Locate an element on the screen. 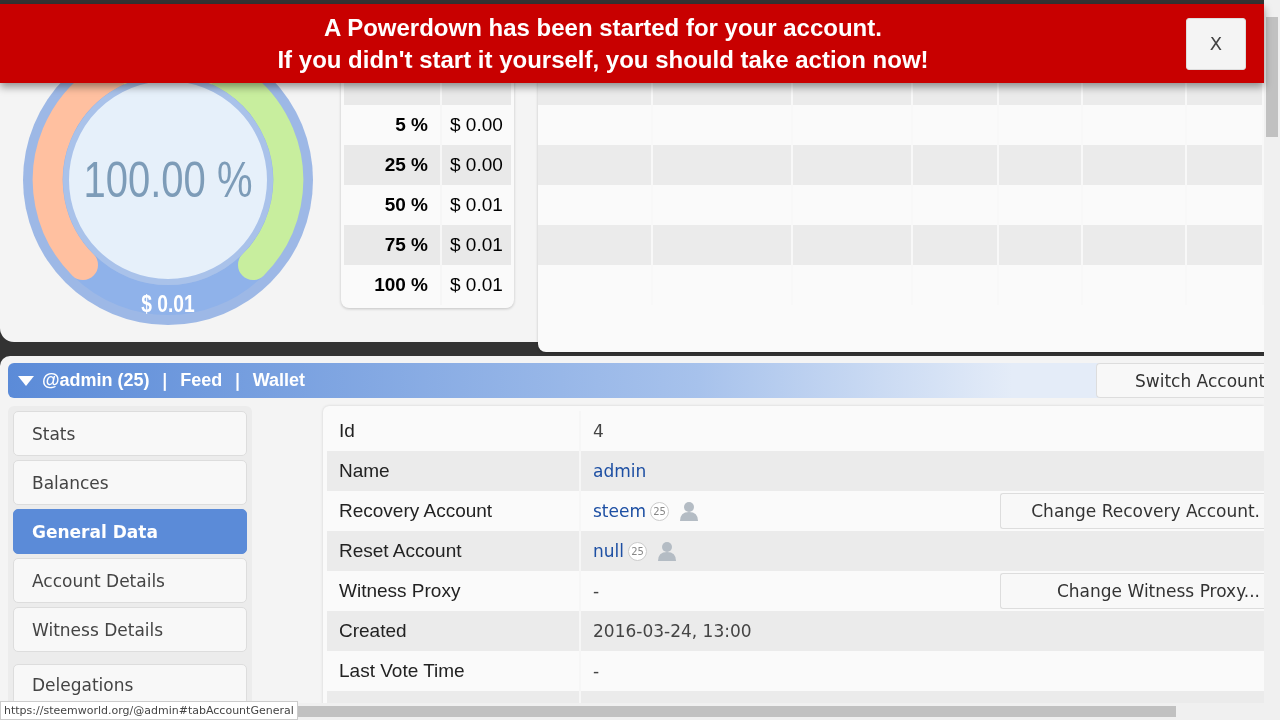  gauge-value: $ 0.01 is located at coordinates (168, 304).